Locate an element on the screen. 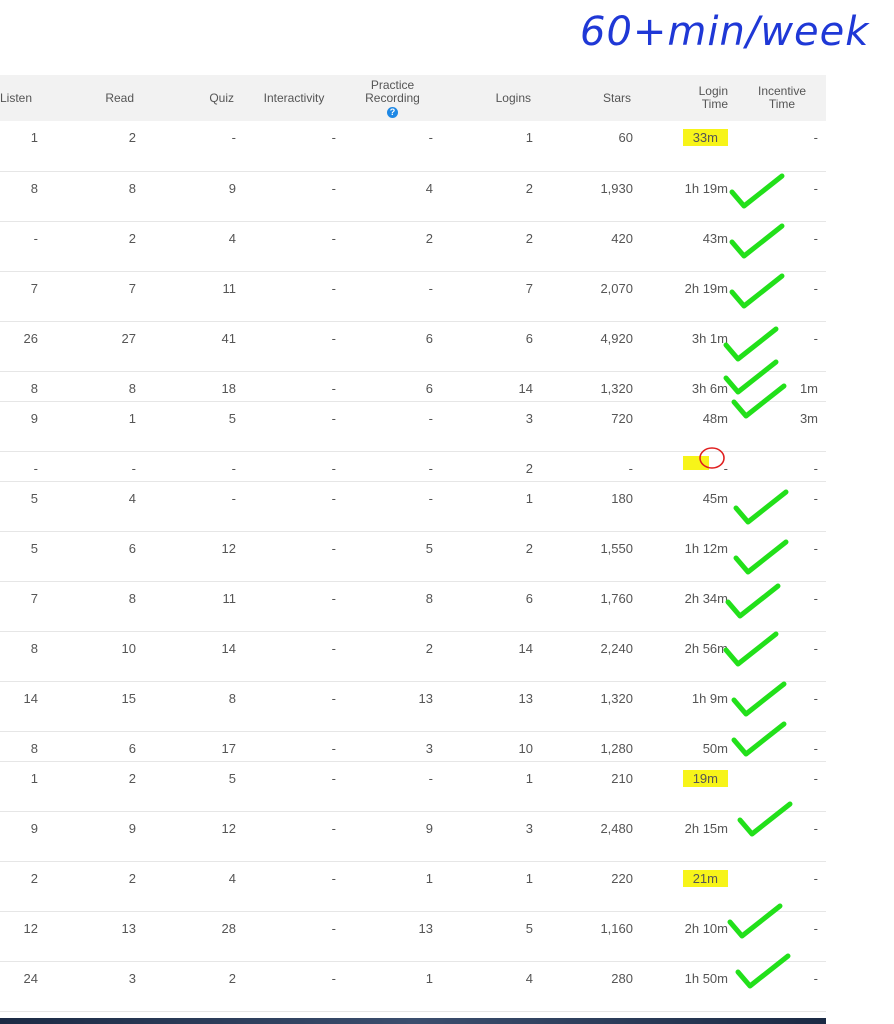 The height and width of the screenshot is (1024, 894). col-header-listen: Listen is located at coordinates (22, 98).